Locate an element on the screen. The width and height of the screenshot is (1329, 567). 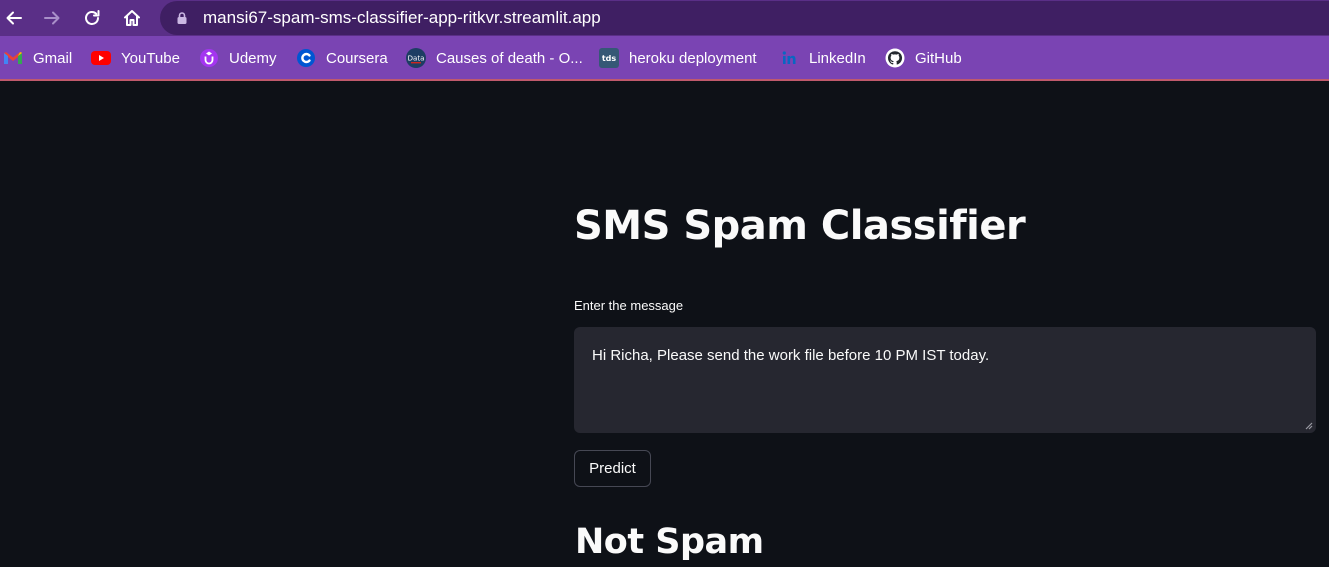
resize-handle-icon is located at coordinates (1308, 425).